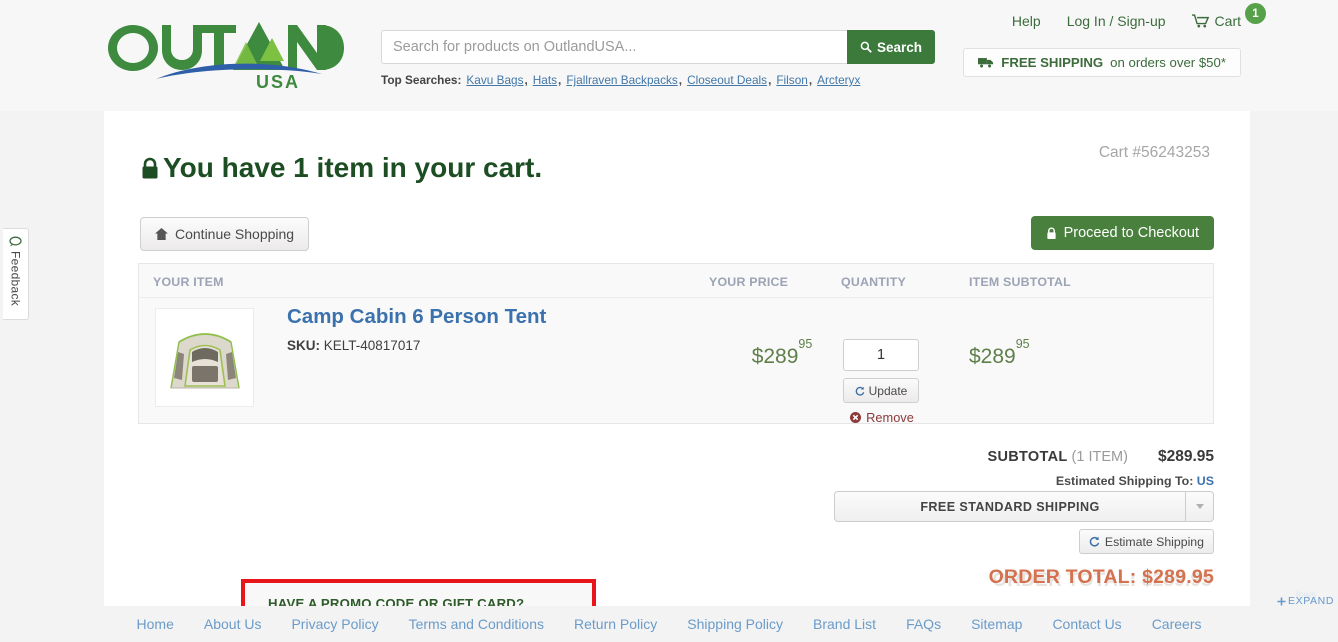 The image size is (1338, 642). I want to click on top-search-link-fjallraven-backpacks: Fjallraven Backpacks, so click(621, 80).